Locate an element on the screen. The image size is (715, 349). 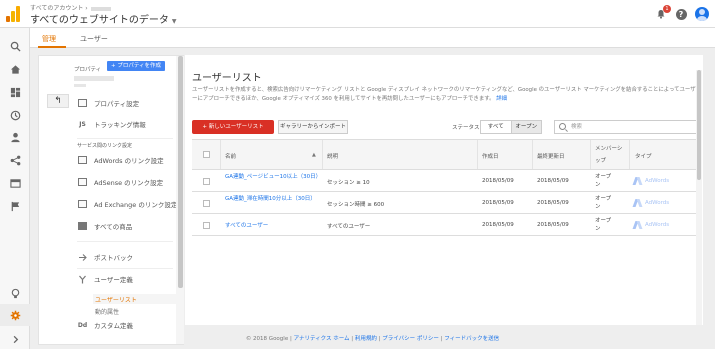
row-description: セッション ≥ 10 is located at coordinates (348, 183).